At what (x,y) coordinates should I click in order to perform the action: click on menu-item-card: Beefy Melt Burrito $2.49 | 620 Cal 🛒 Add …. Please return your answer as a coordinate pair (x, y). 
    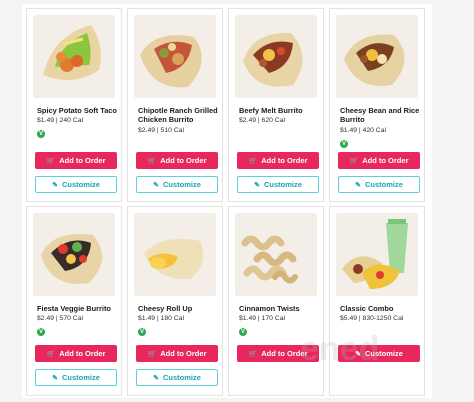
    Looking at the image, I should click on (276, 105).